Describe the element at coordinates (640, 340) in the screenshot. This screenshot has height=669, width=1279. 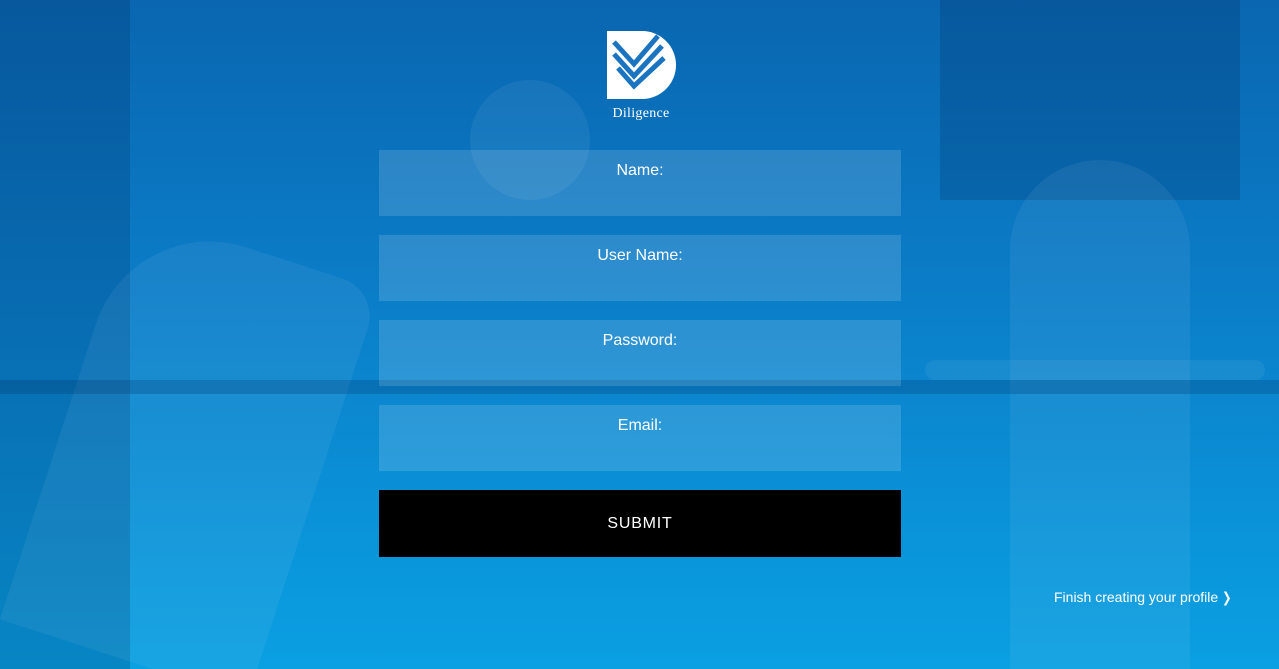
I see `password-label: Password:` at that location.